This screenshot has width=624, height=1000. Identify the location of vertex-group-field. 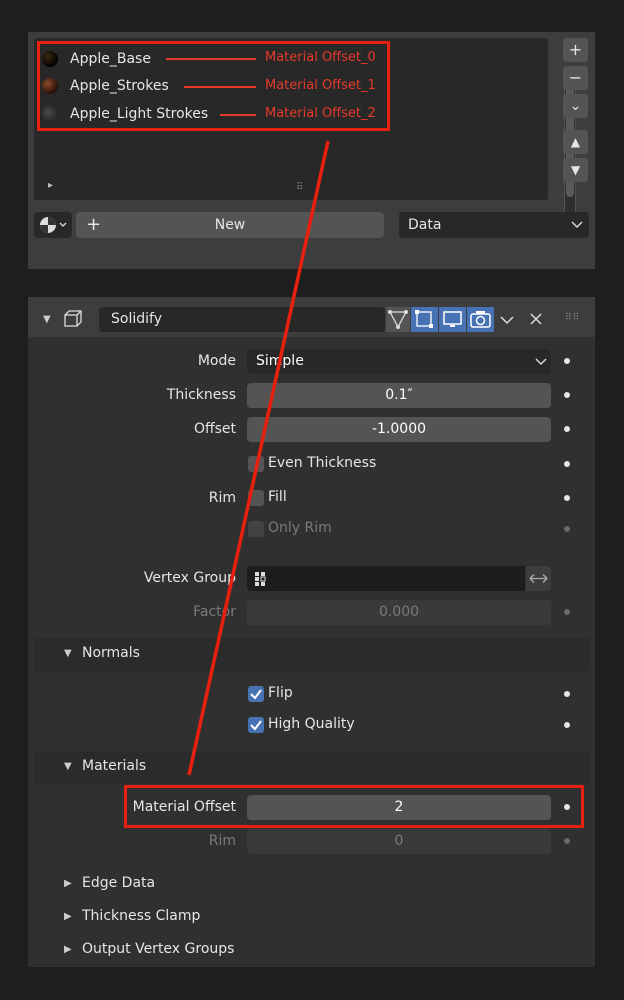
(386, 578).